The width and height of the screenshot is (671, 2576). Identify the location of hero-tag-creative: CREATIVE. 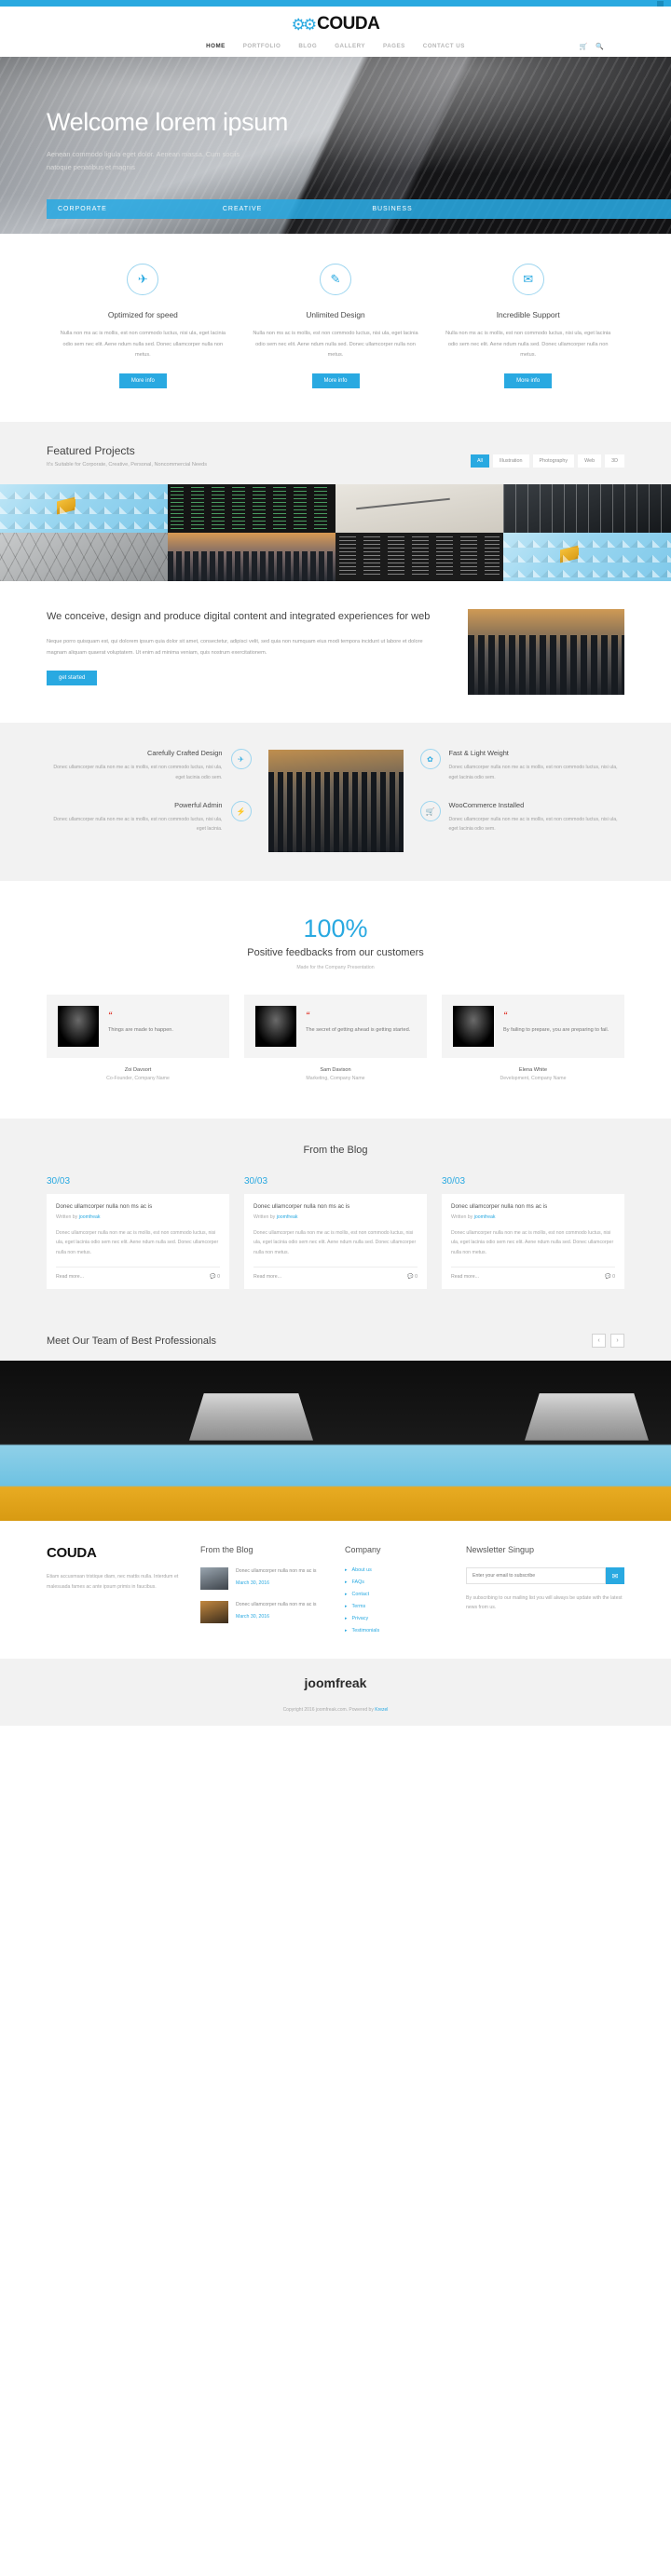
(243, 209).